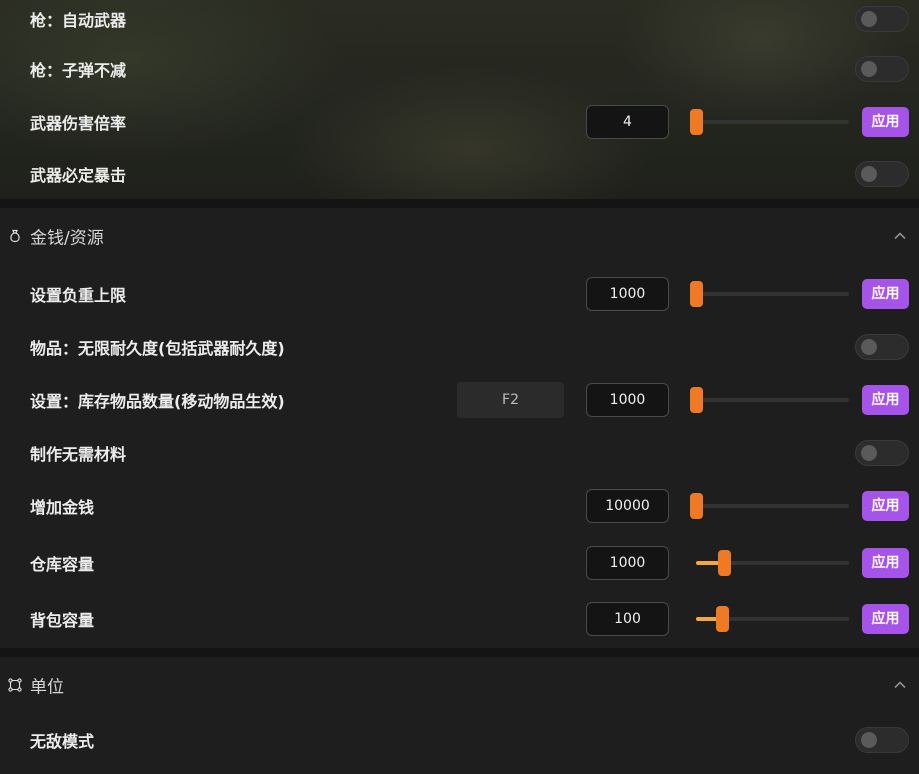 Image resolution: width=919 pixels, height=774 pixels. What do you see at coordinates (47, 687) in the screenshot?
I see `section-title: 单位` at bounding box center [47, 687].